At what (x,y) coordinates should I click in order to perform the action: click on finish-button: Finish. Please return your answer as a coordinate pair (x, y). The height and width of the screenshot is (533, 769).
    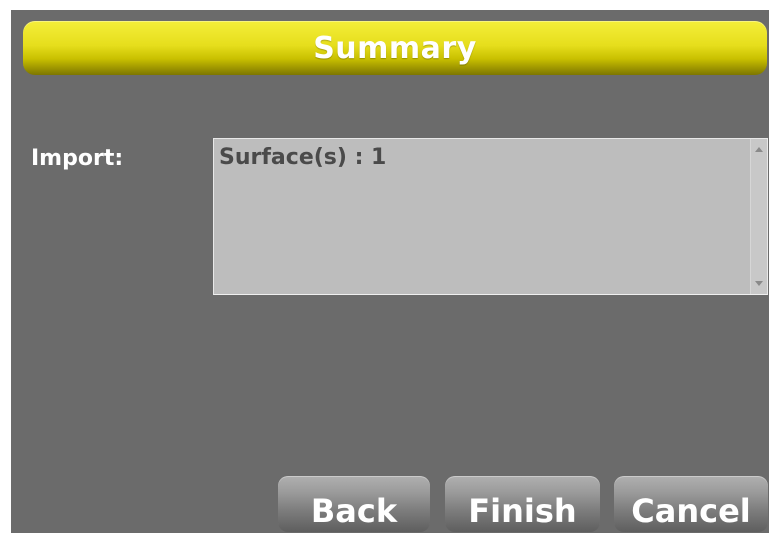
    Looking at the image, I should click on (522, 504).